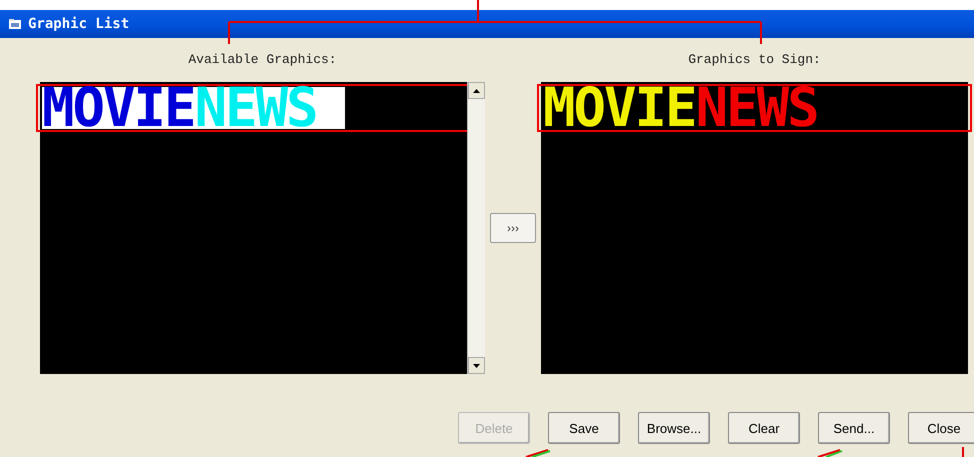 The width and height of the screenshot is (974, 457). I want to click on window-title: Graphic List, so click(79, 24).